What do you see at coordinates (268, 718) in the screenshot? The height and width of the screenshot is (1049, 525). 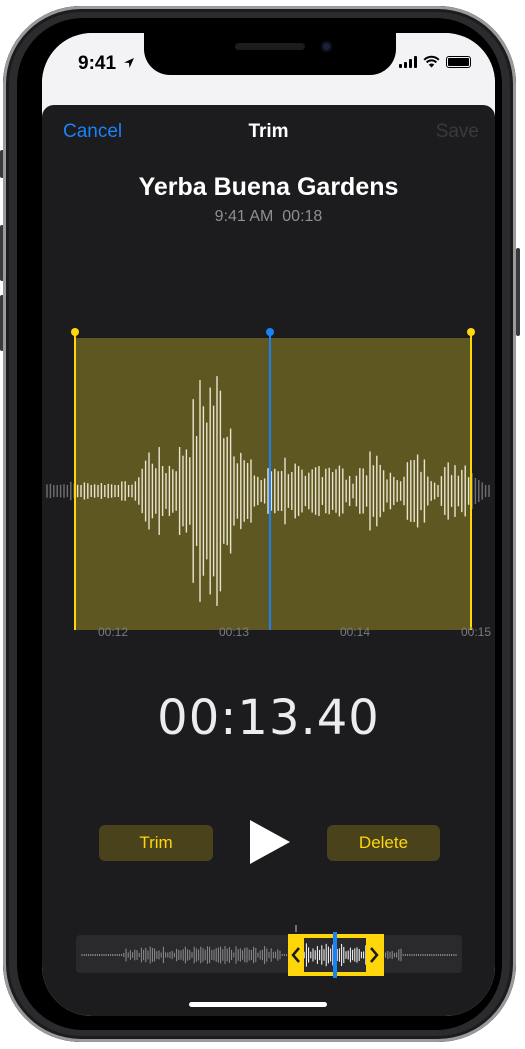 I see `elapsed-time: 00:13.40` at bounding box center [268, 718].